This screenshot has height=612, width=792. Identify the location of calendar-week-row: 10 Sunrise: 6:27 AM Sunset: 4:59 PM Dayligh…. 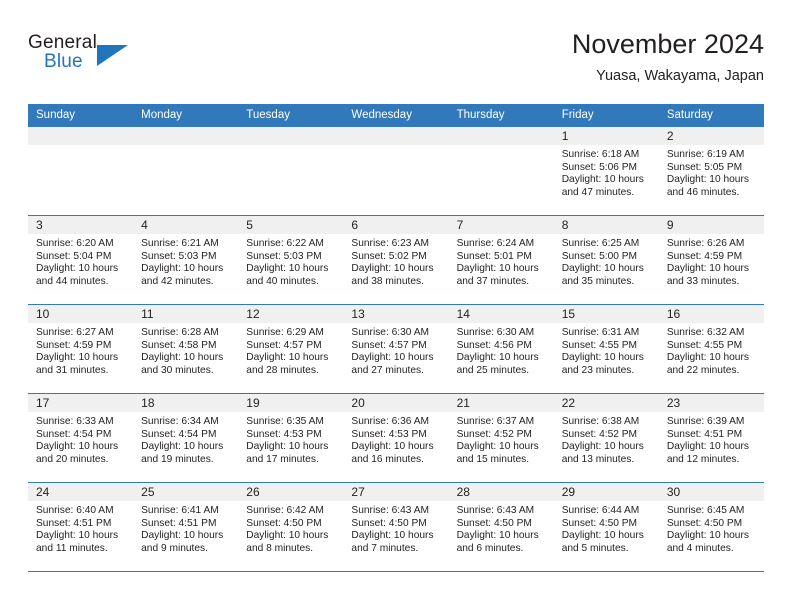
(396, 349).